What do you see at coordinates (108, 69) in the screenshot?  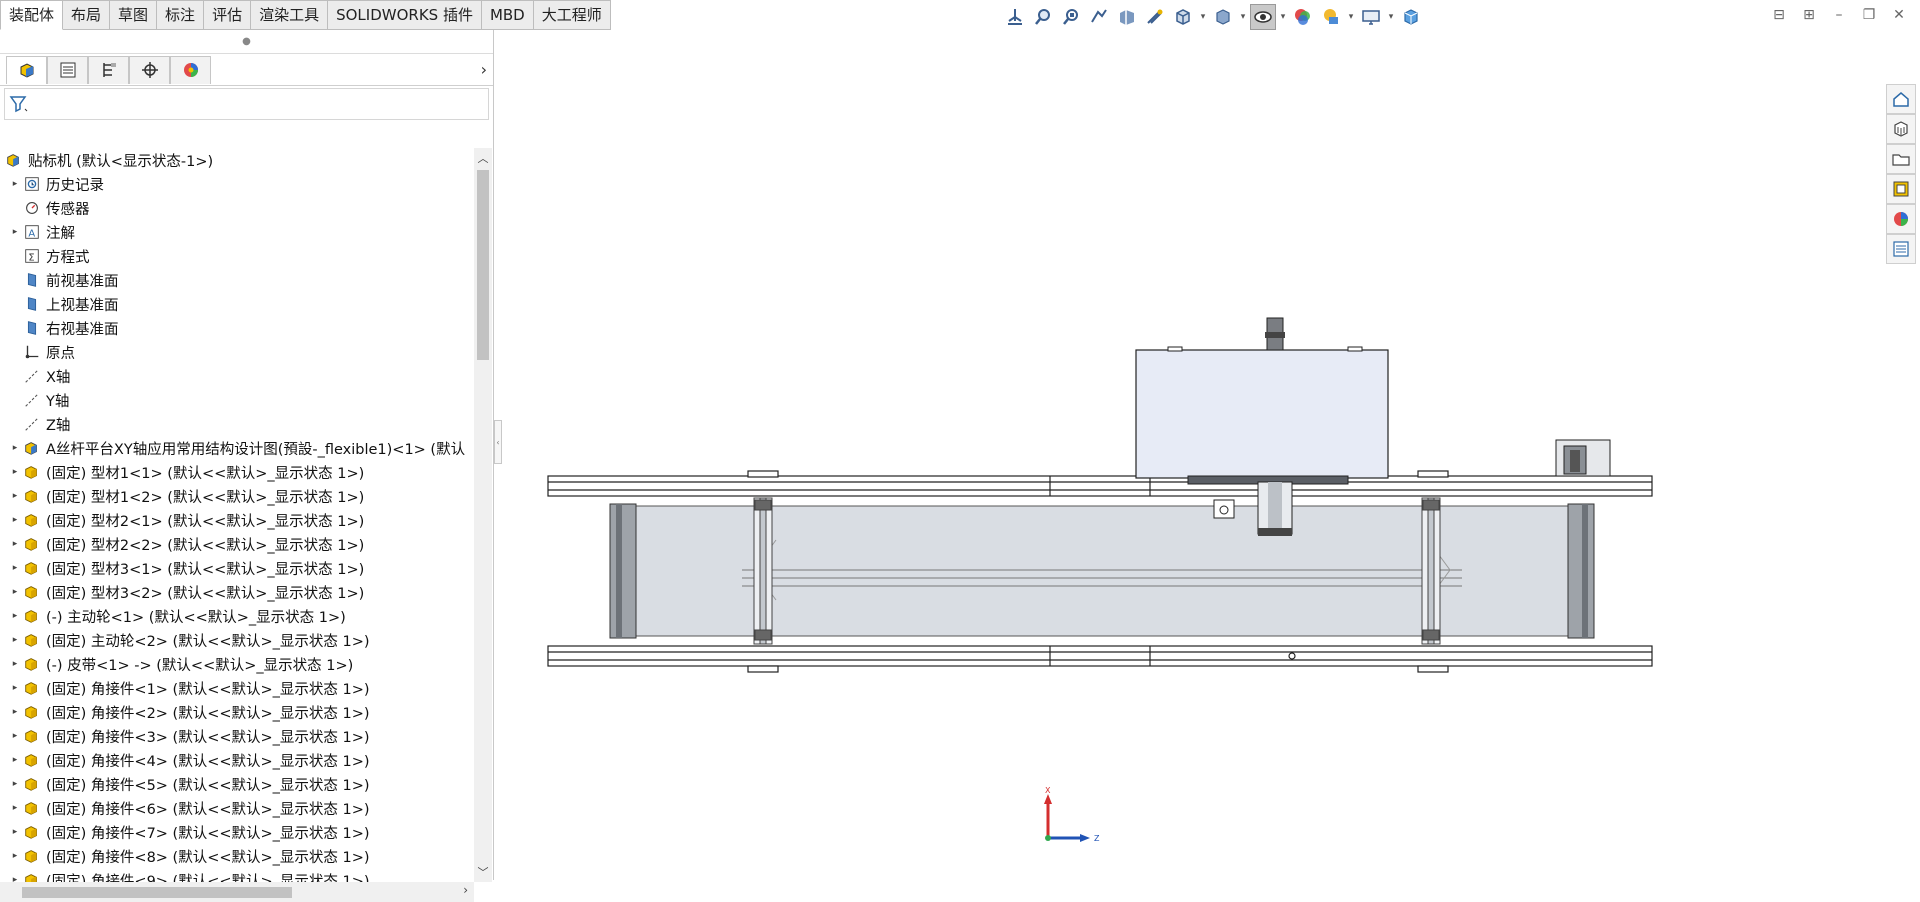 I see `configurationmanager-icon` at bounding box center [108, 69].